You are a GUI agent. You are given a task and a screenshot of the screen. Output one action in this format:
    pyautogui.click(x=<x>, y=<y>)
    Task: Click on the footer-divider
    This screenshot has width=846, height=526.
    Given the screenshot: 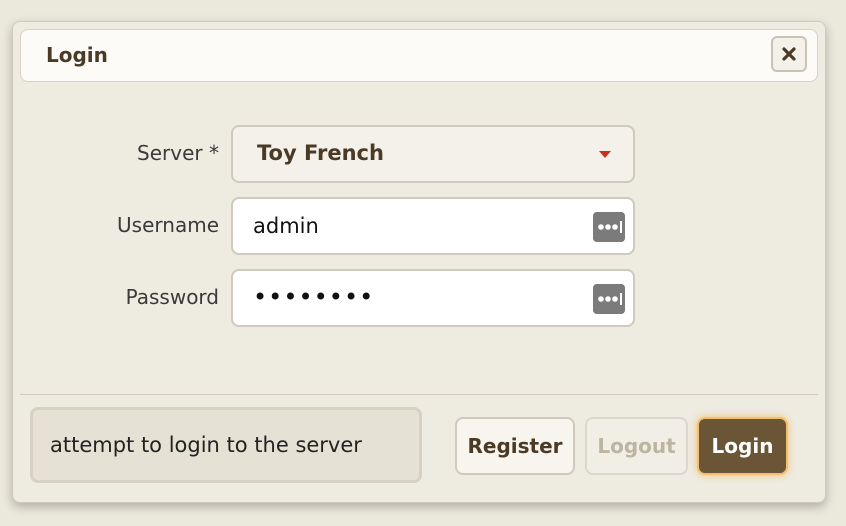 What is the action you would take?
    pyautogui.click(x=419, y=394)
    